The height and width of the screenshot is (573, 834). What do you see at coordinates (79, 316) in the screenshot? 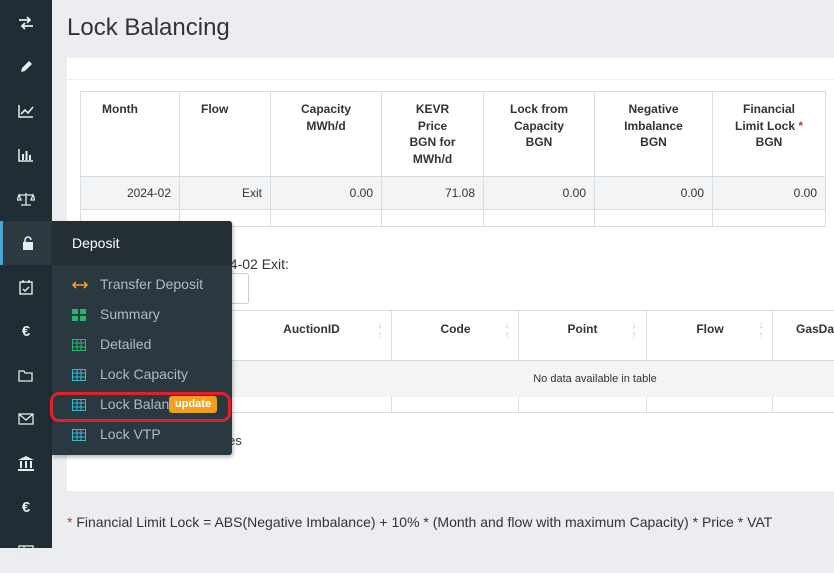
I see `grid-icon` at bounding box center [79, 316].